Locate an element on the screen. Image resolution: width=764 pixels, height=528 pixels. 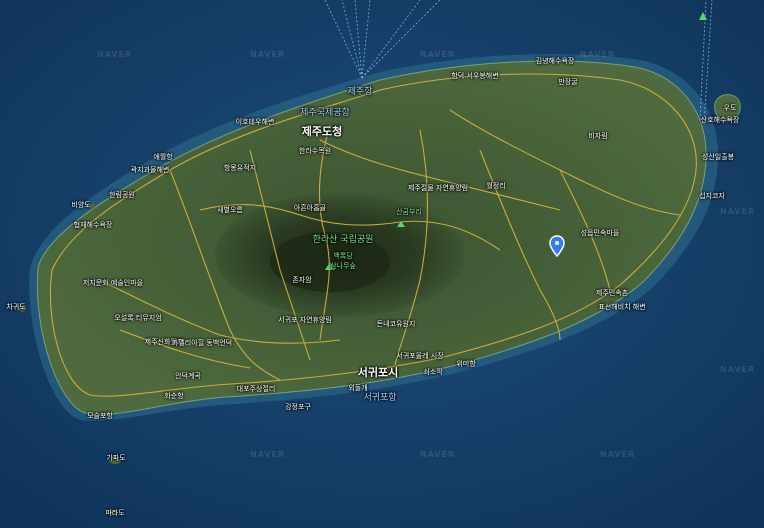
place-label-pyoseon: 표선해비치 해변 is located at coordinates (621, 307).